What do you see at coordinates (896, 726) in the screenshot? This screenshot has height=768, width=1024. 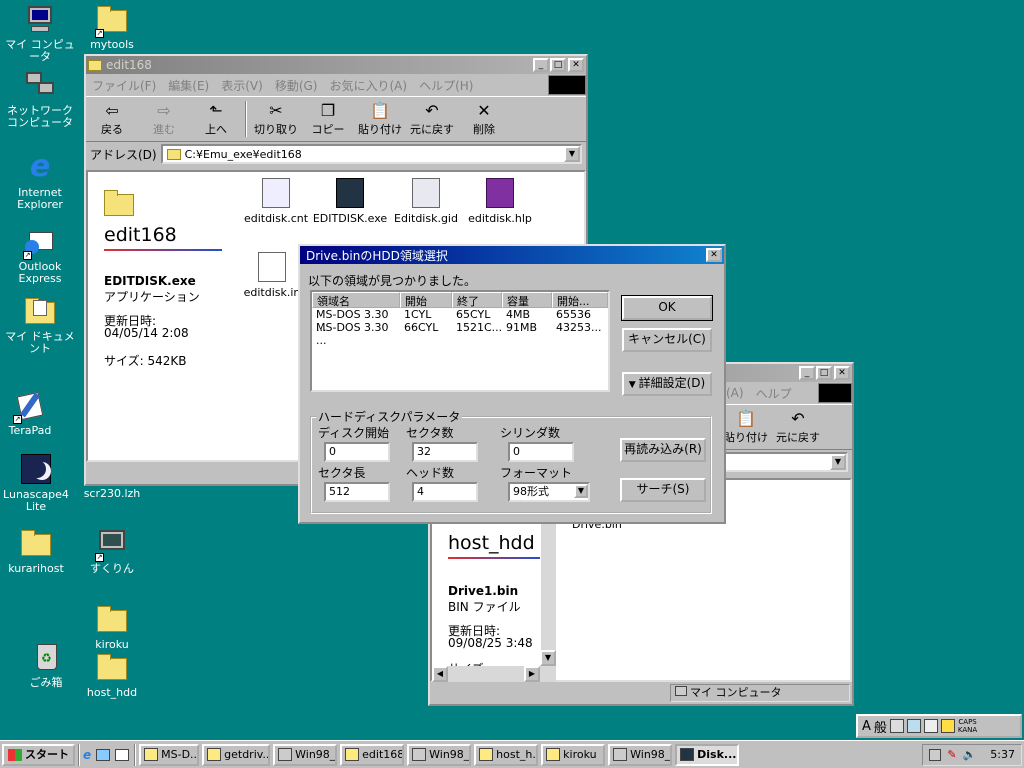 I see `ime-dictionary-icon` at bounding box center [896, 726].